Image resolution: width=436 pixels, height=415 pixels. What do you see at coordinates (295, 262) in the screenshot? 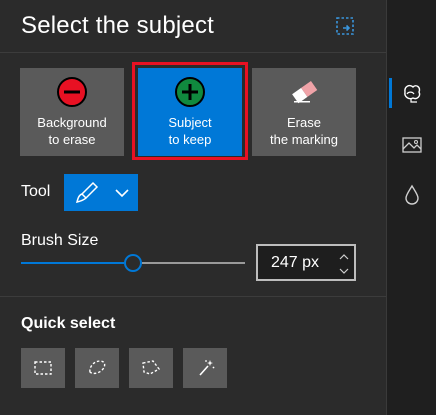
I see `brush-size-value: 247 px` at bounding box center [295, 262].